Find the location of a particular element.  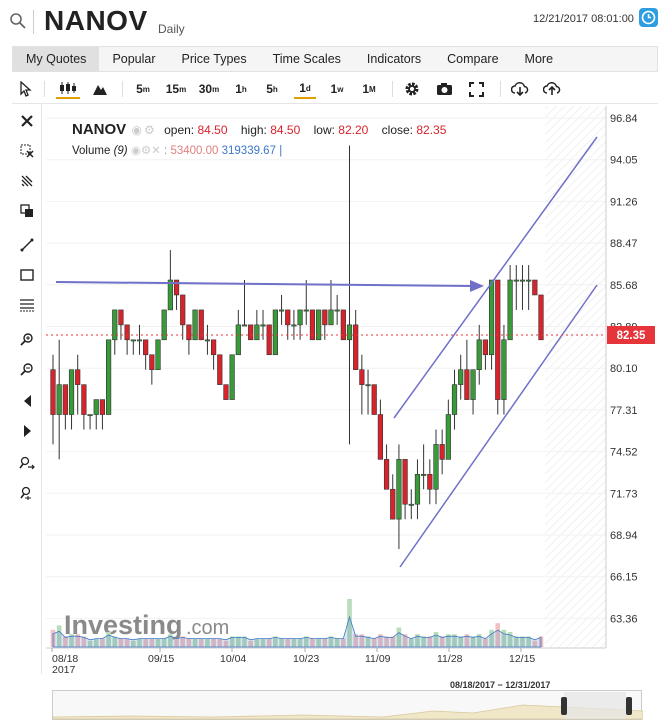

last-price-badge: 82.35 is located at coordinates (631, 335).